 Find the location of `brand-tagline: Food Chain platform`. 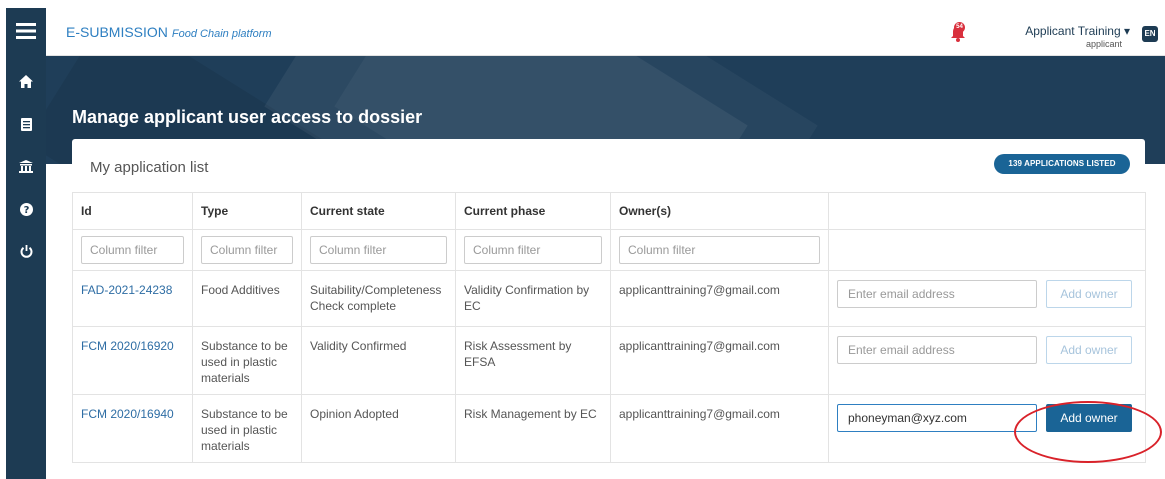

brand-tagline: Food Chain platform is located at coordinates (221, 34).